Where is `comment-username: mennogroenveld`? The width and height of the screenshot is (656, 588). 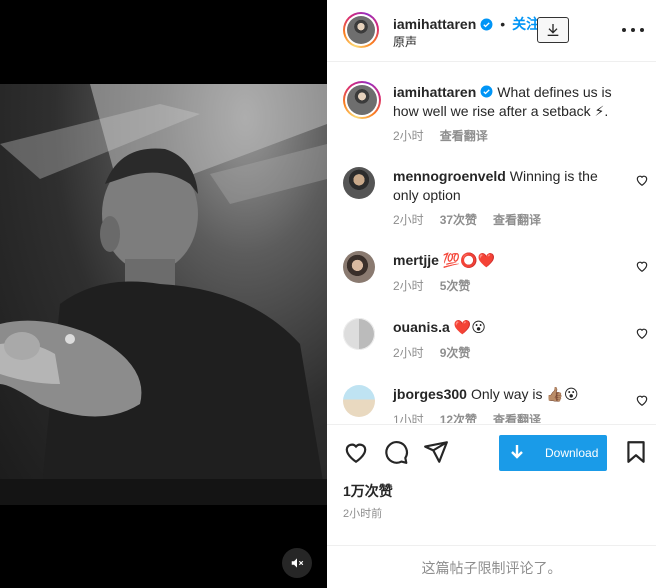
comment-username: mennogroenveld is located at coordinates (449, 176).